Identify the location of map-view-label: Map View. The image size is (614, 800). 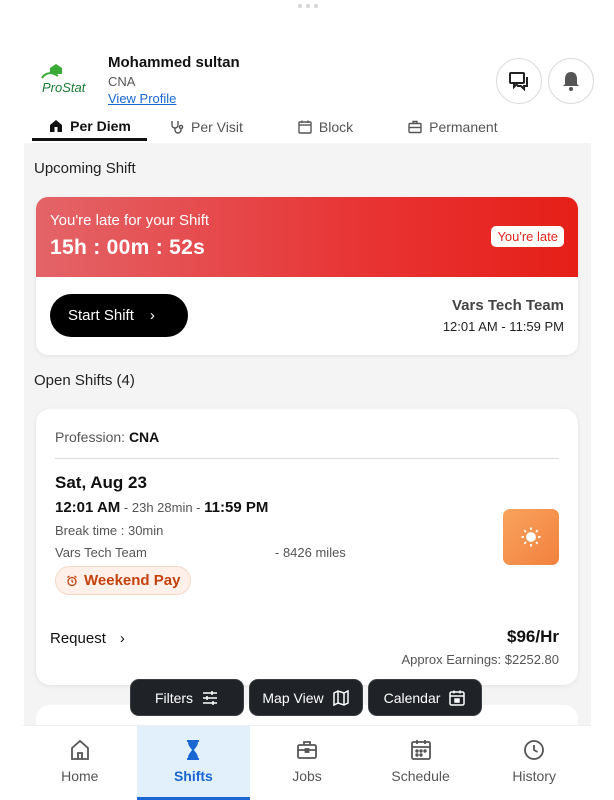
(293, 697).